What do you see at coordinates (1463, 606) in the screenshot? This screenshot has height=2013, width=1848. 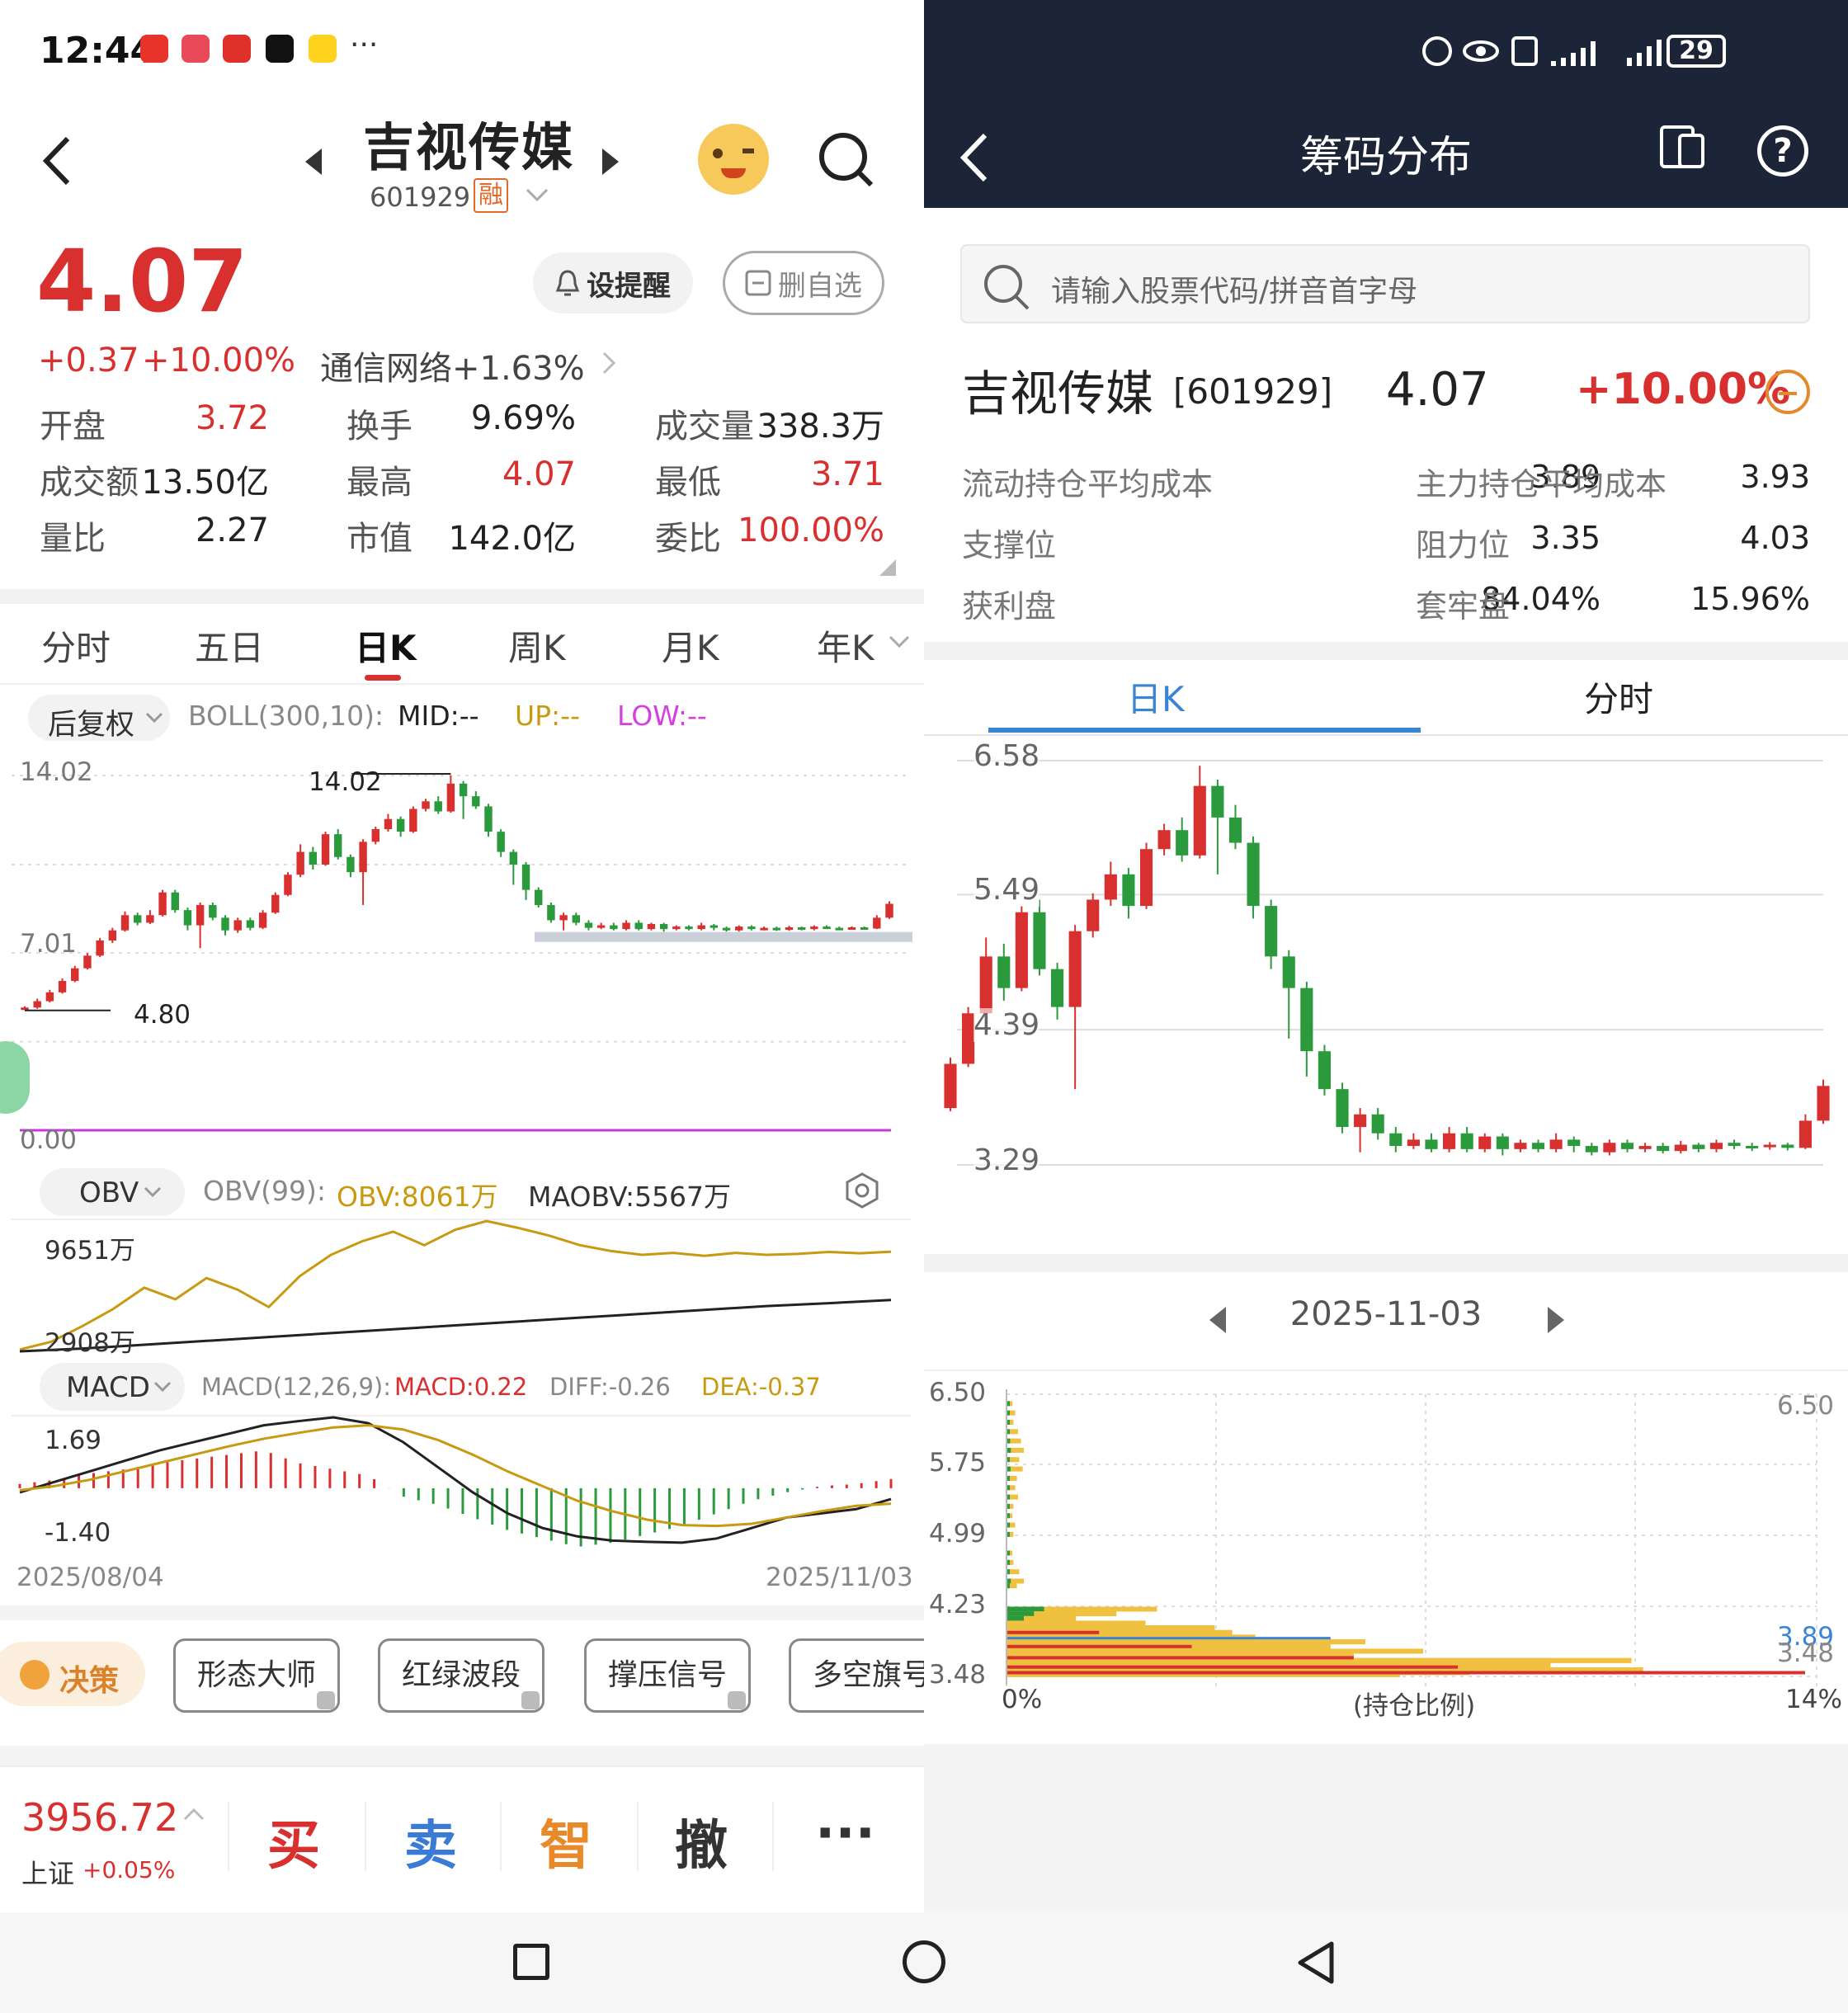 I see `stat-label: 套牢盘` at bounding box center [1463, 606].